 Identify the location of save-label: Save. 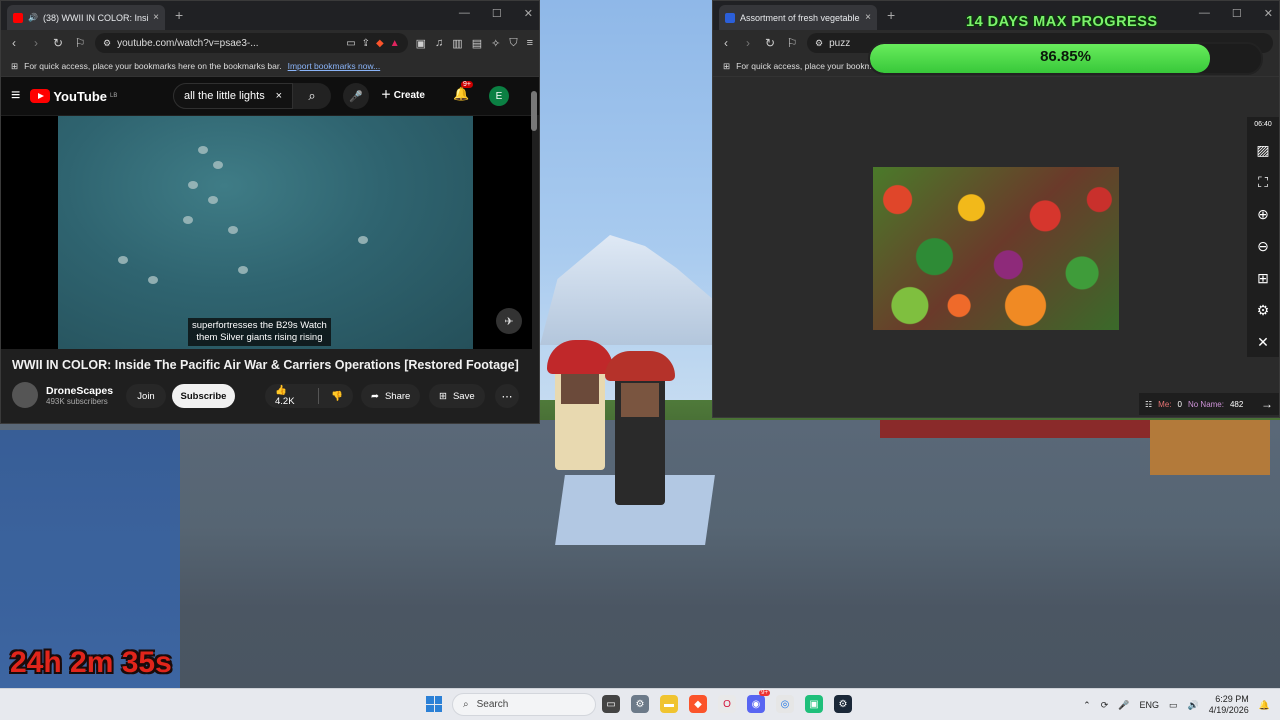
(463, 396).